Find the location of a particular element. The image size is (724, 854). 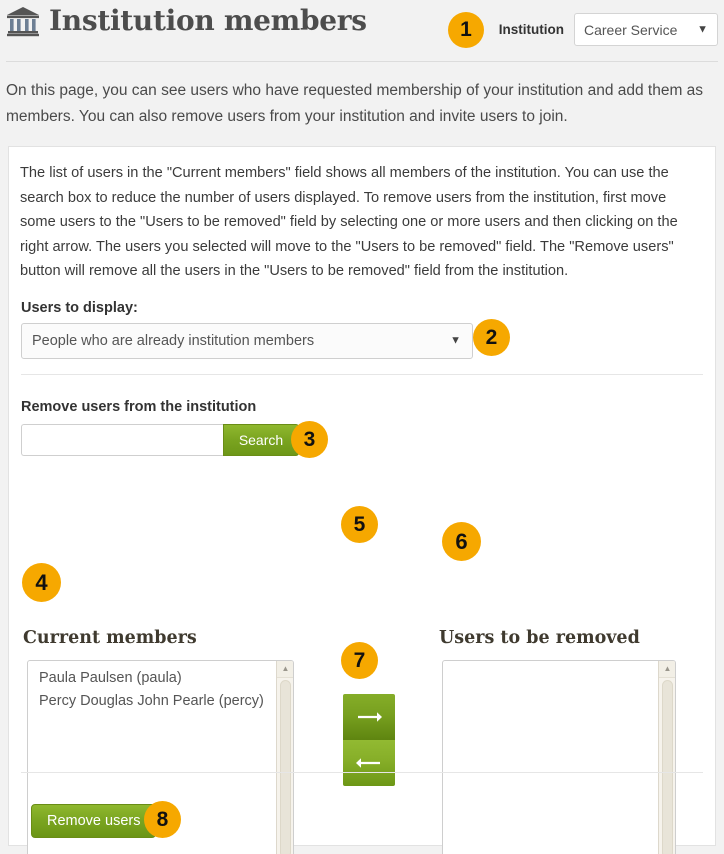

list-item: Paula Paulsen (paula) is located at coordinates (151, 678).